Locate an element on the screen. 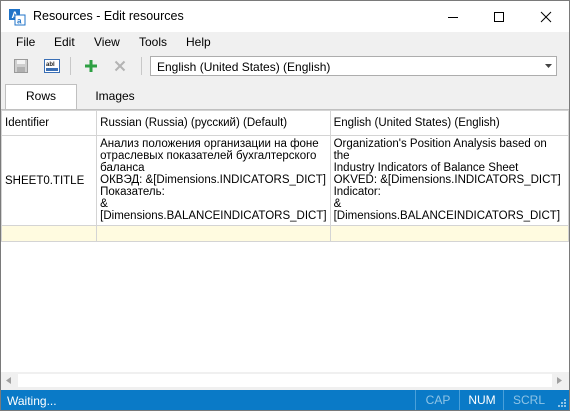 This screenshot has height=411, width=570. save-button is located at coordinates (21, 66).